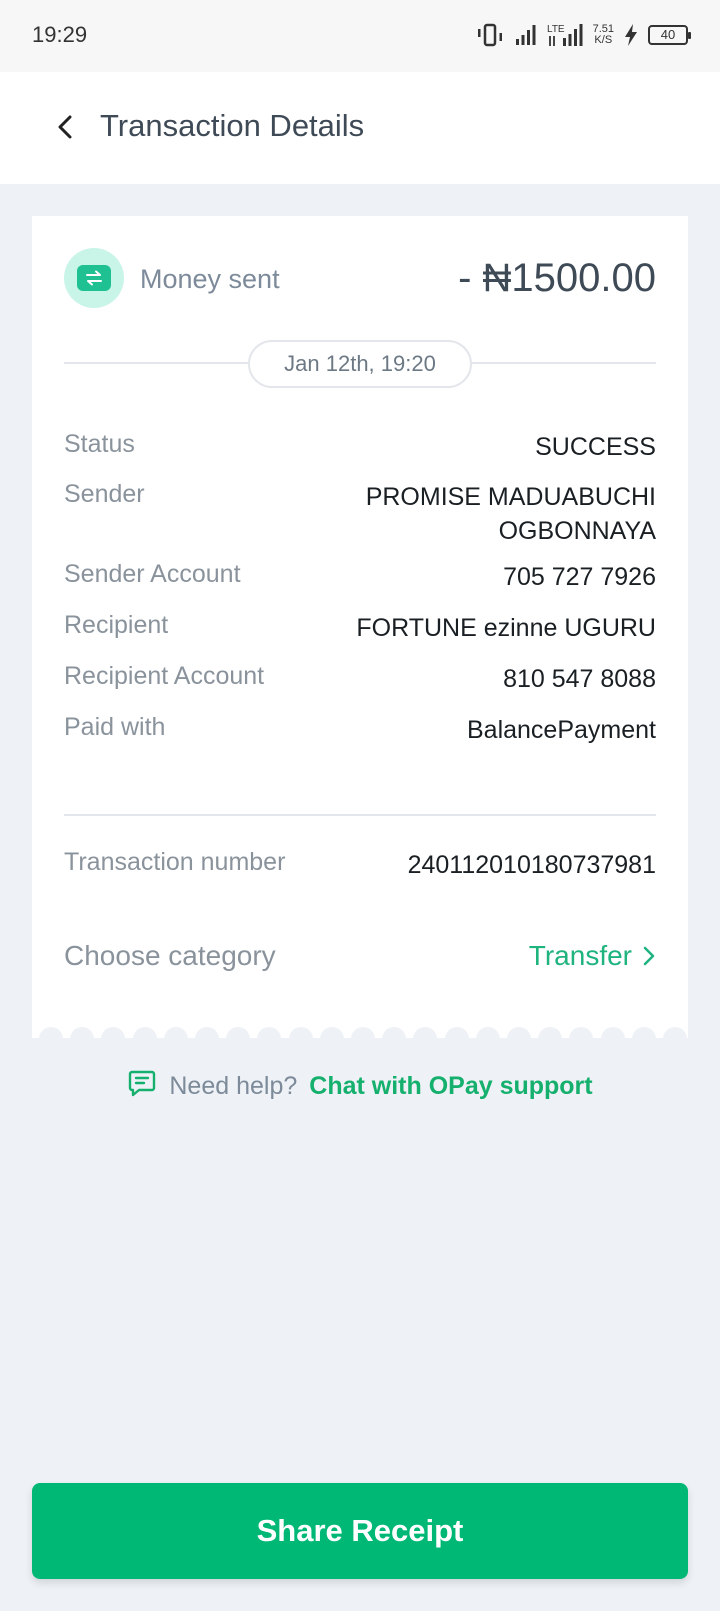  What do you see at coordinates (360, 866) in the screenshot?
I see `detail-row-transaction-number: Transaction number 240112010180737981` at bounding box center [360, 866].